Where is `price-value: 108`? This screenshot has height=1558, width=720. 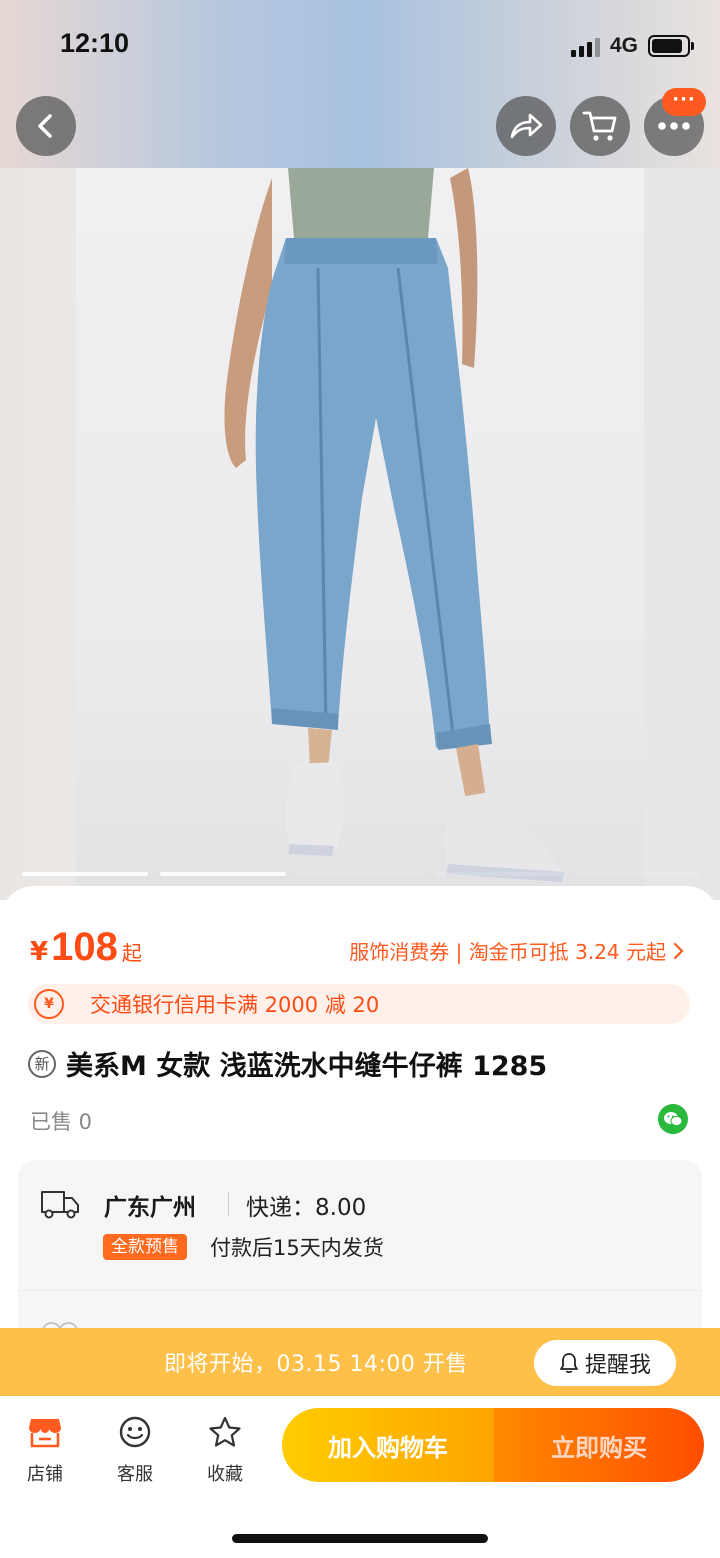 price-value: 108 is located at coordinates (84, 947).